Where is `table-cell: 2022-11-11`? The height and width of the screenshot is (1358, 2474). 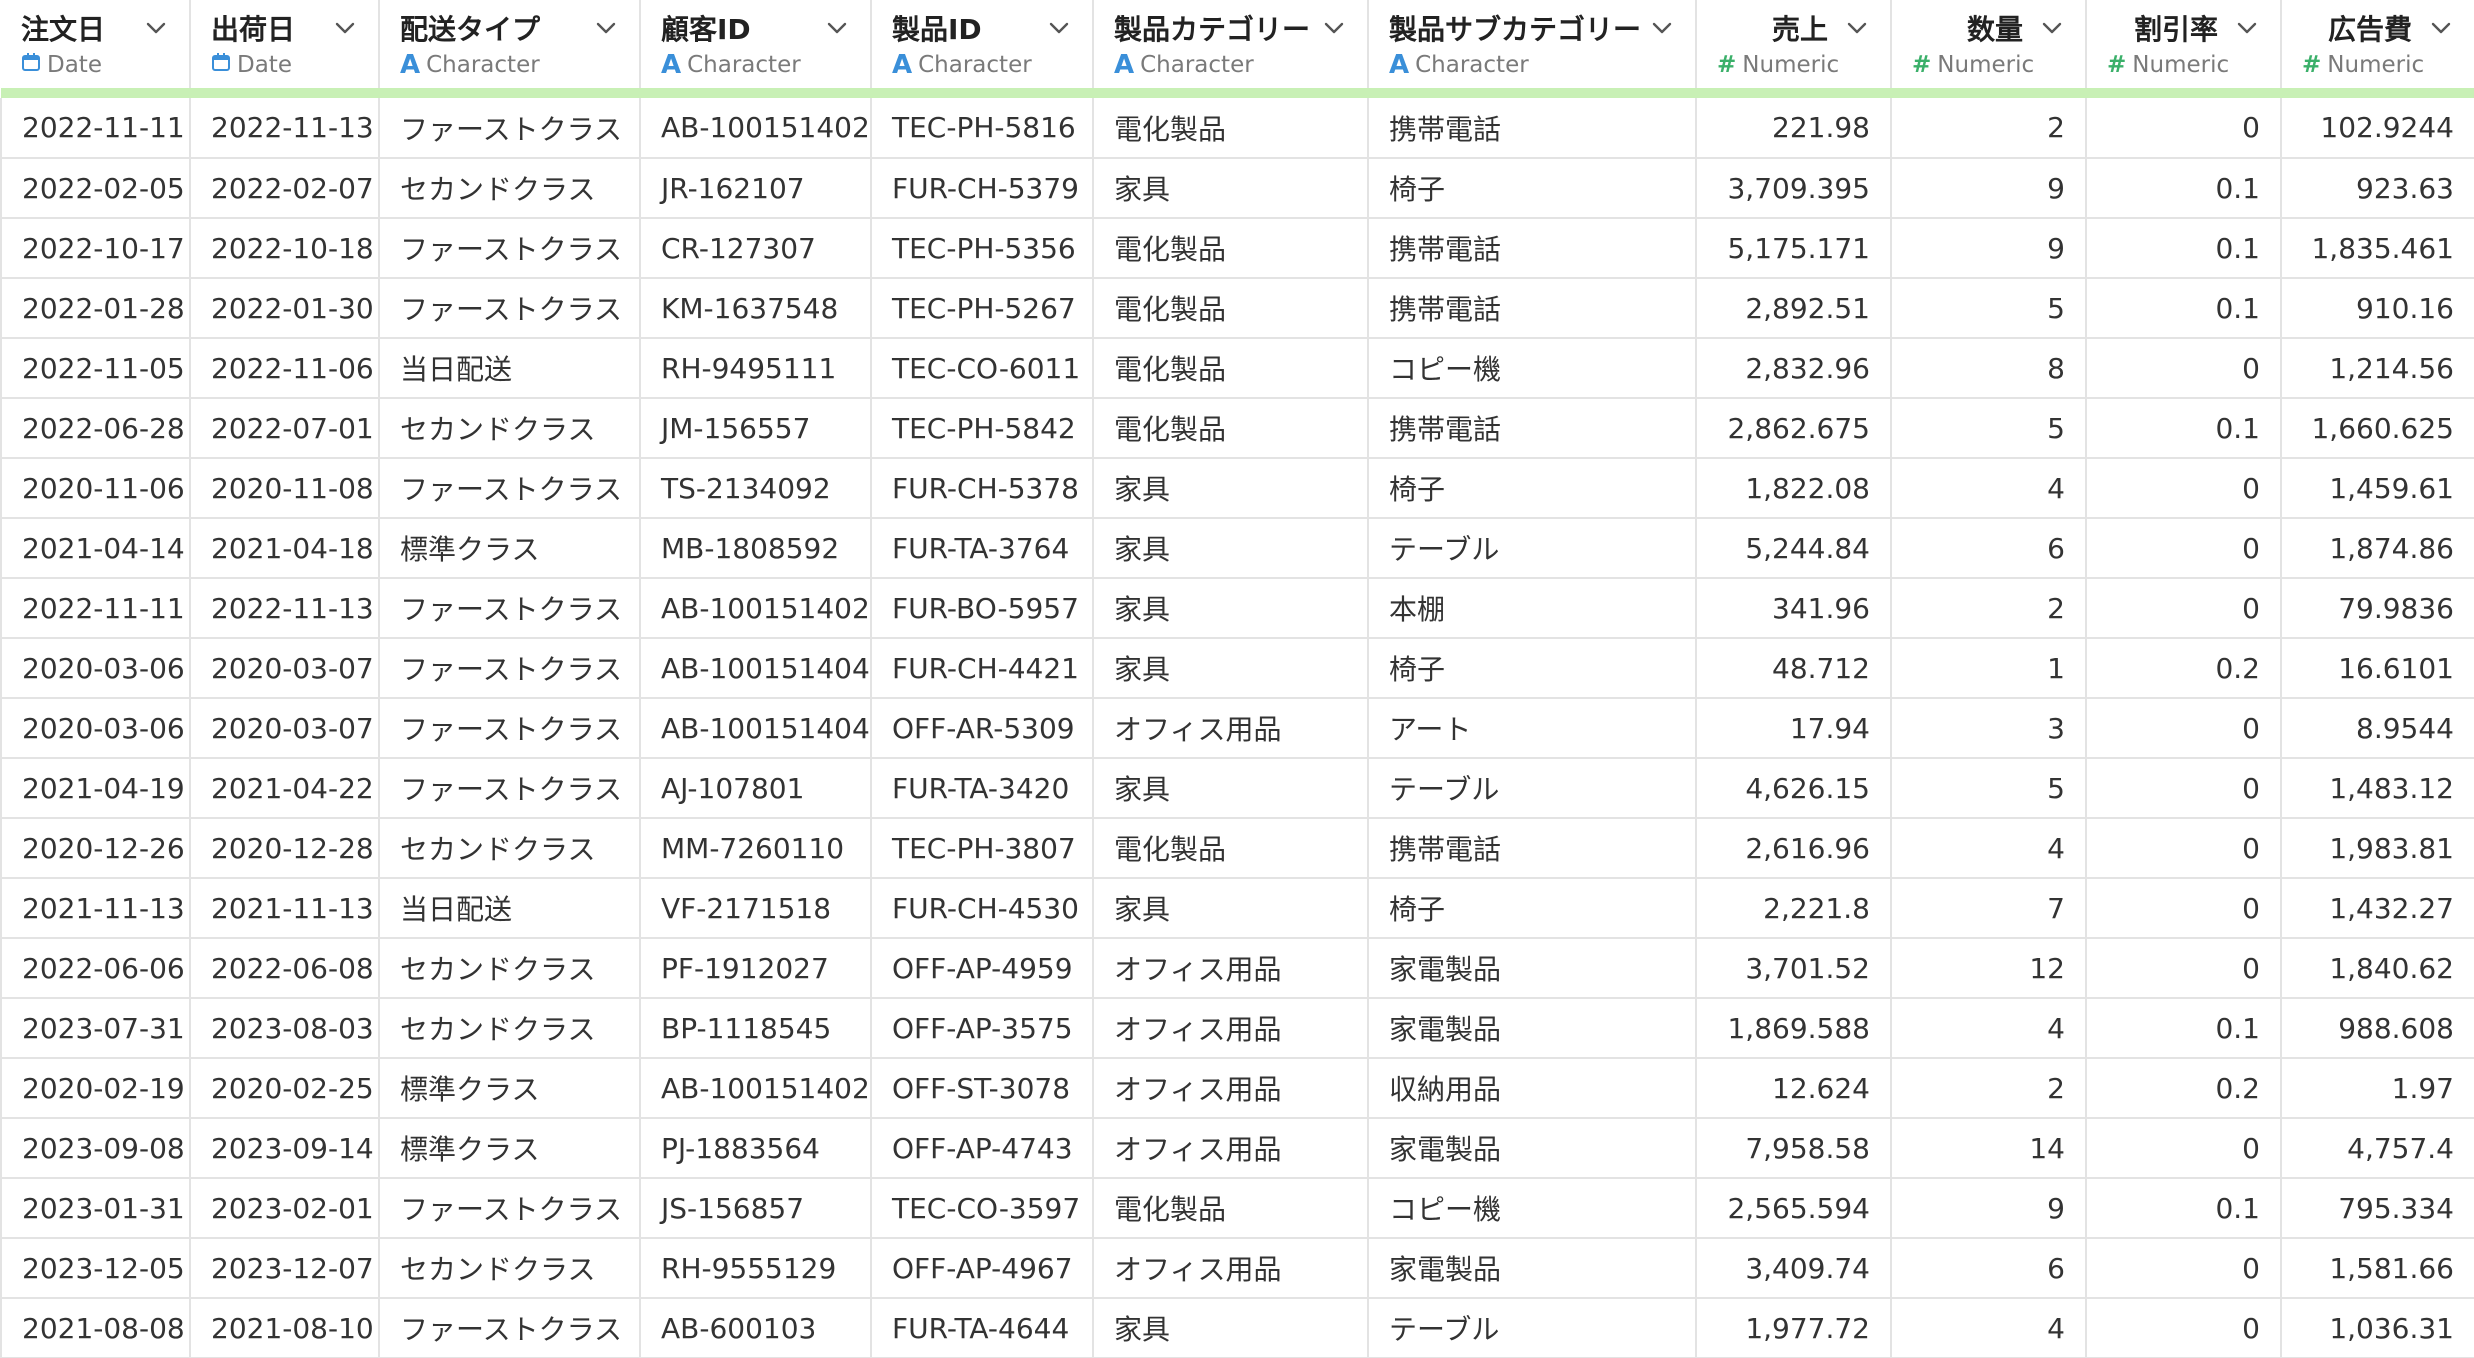 table-cell: 2022-11-11 is located at coordinates (95, 608).